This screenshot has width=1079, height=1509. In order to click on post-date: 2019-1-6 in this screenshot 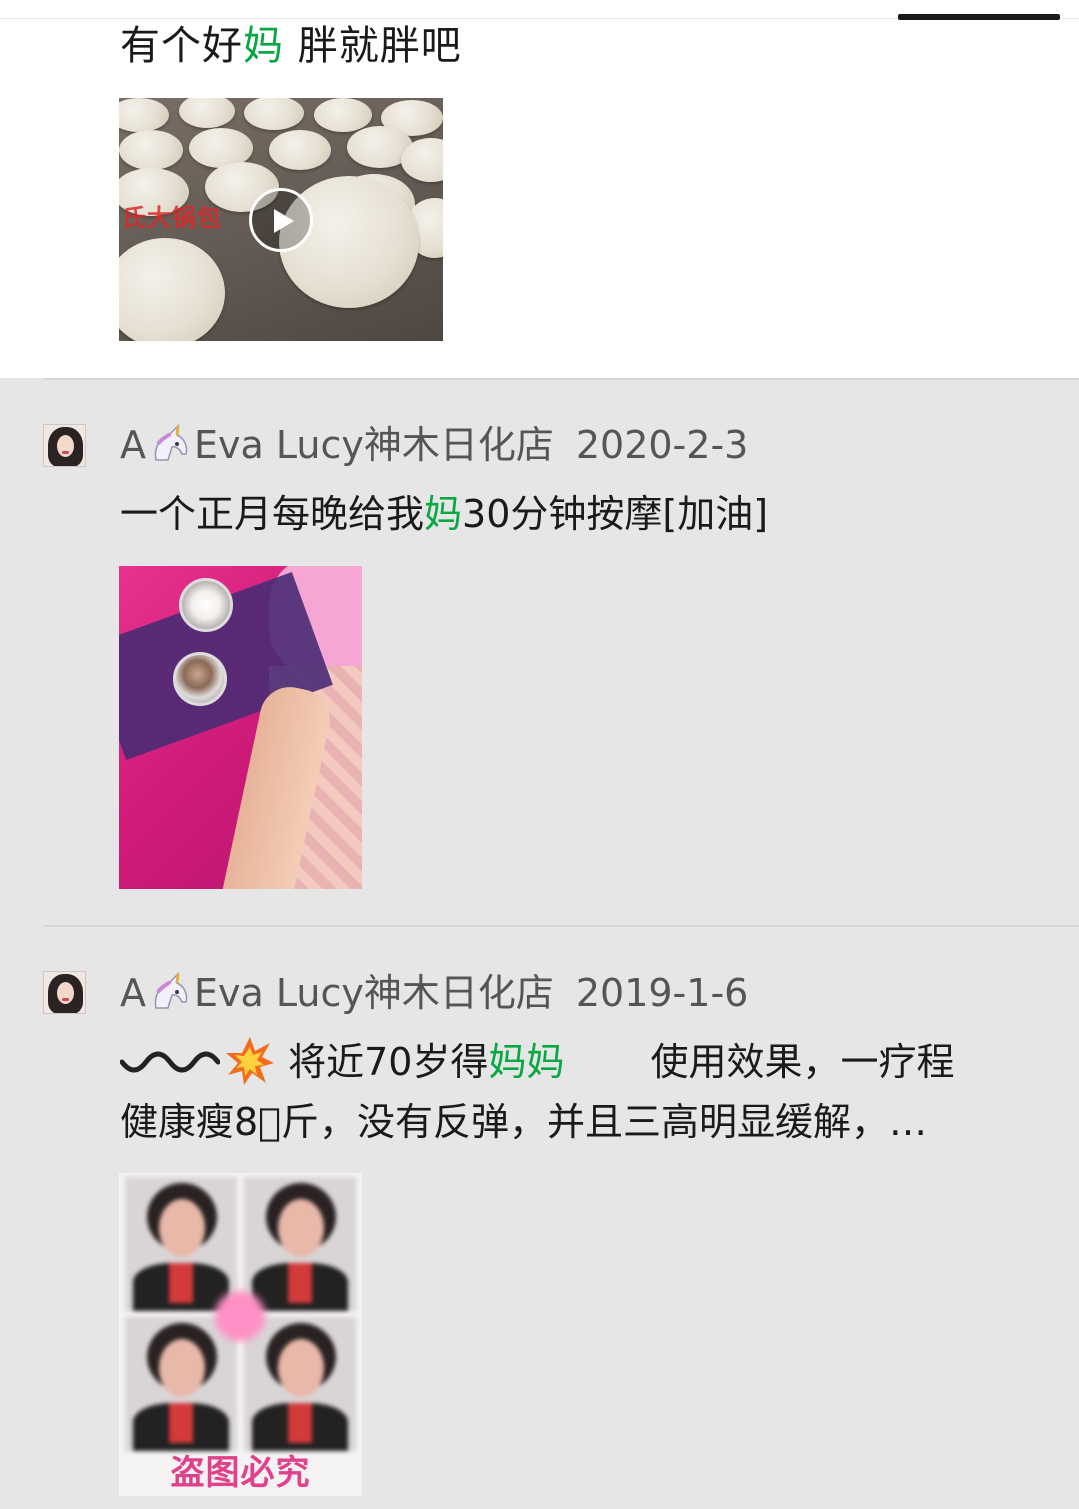, I will do `click(662, 993)`.